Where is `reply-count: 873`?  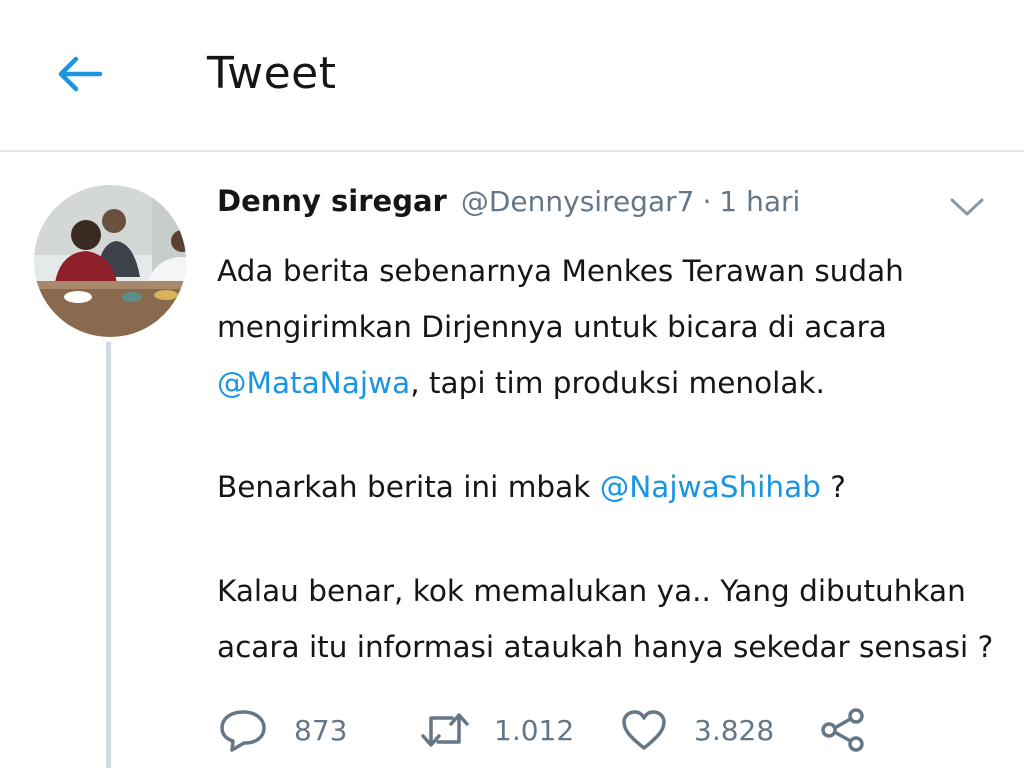 reply-count: 873 is located at coordinates (321, 730).